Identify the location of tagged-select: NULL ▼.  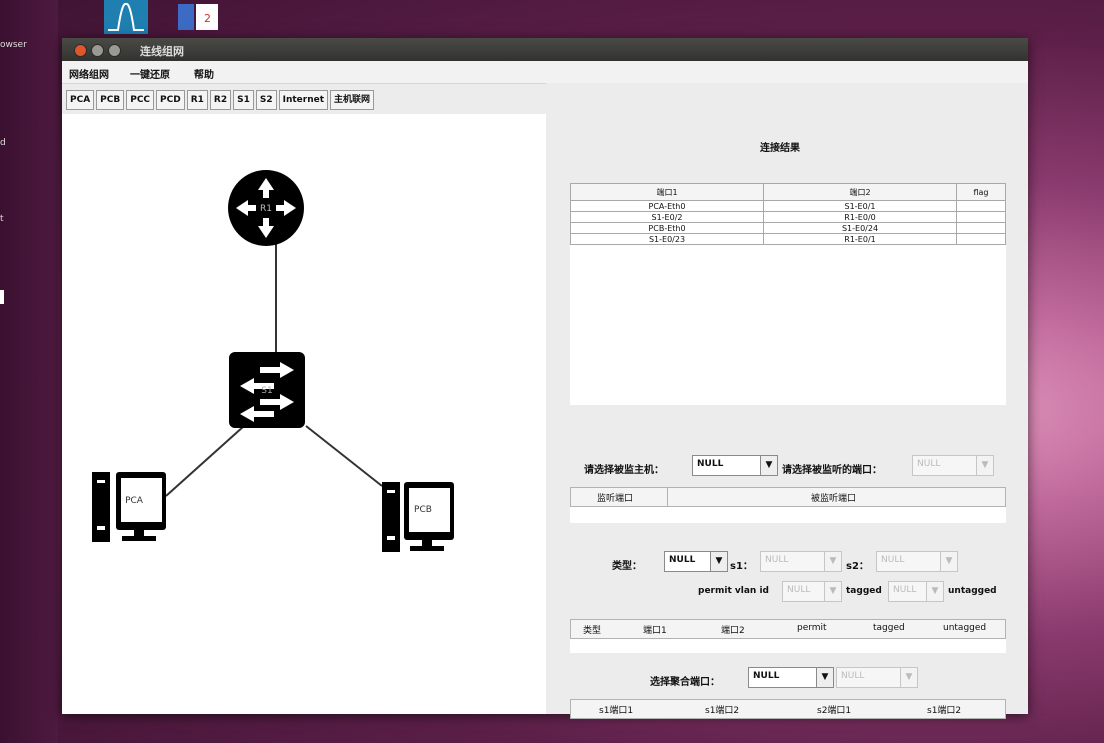
(916, 591).